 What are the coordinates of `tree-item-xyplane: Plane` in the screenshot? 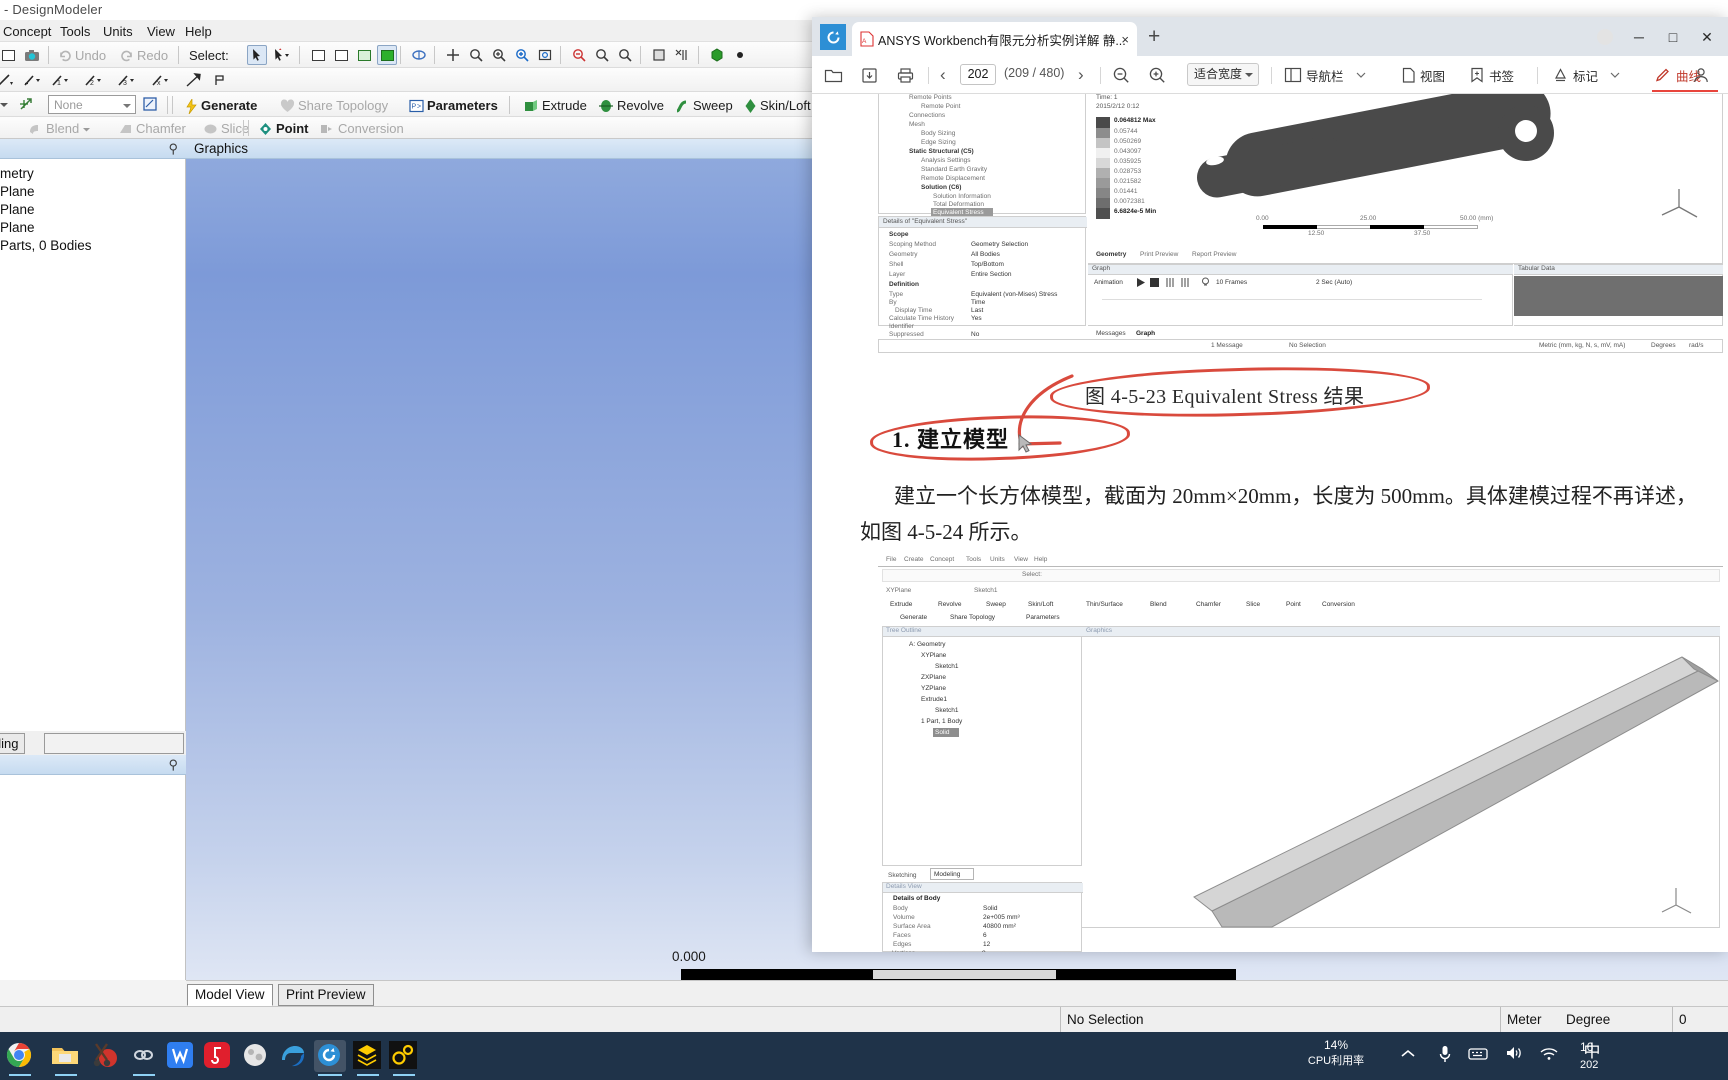 It's located at (92, 192).